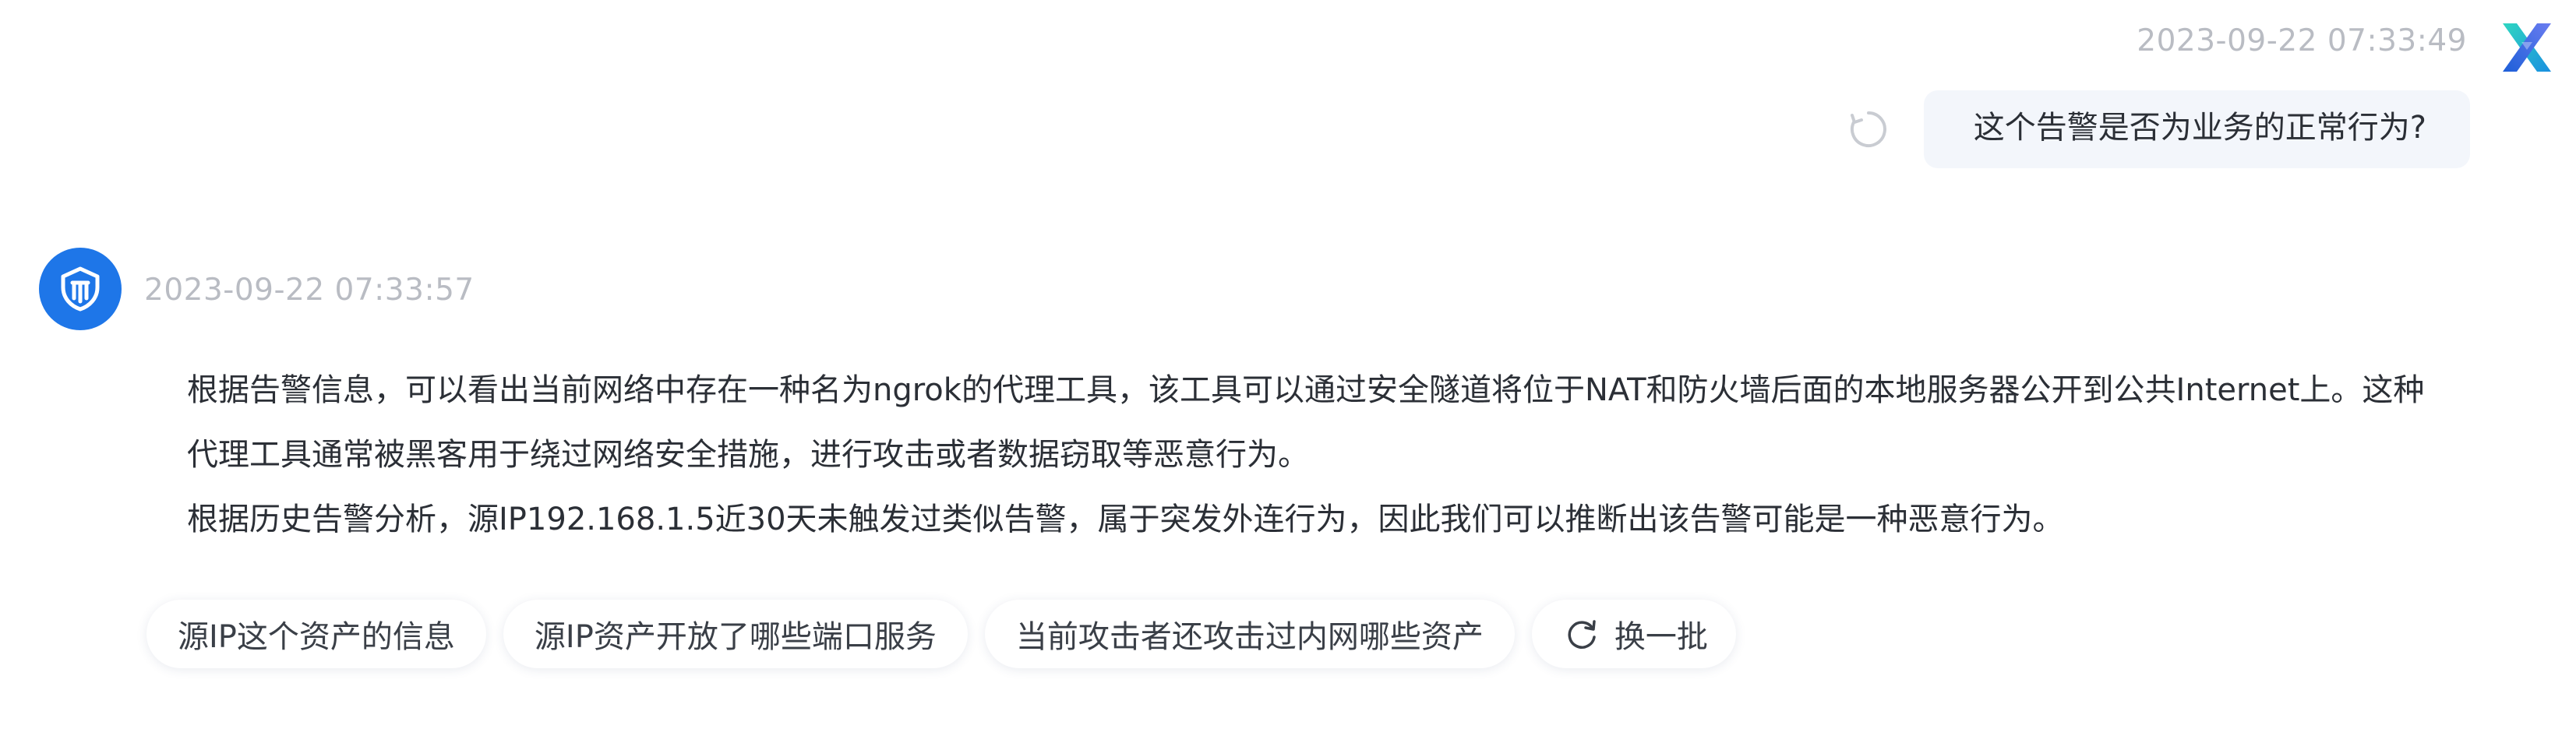 The image size is (2576, 743). I want to click on refresh-suggestions-button: 换一批, so click(1633, 634).